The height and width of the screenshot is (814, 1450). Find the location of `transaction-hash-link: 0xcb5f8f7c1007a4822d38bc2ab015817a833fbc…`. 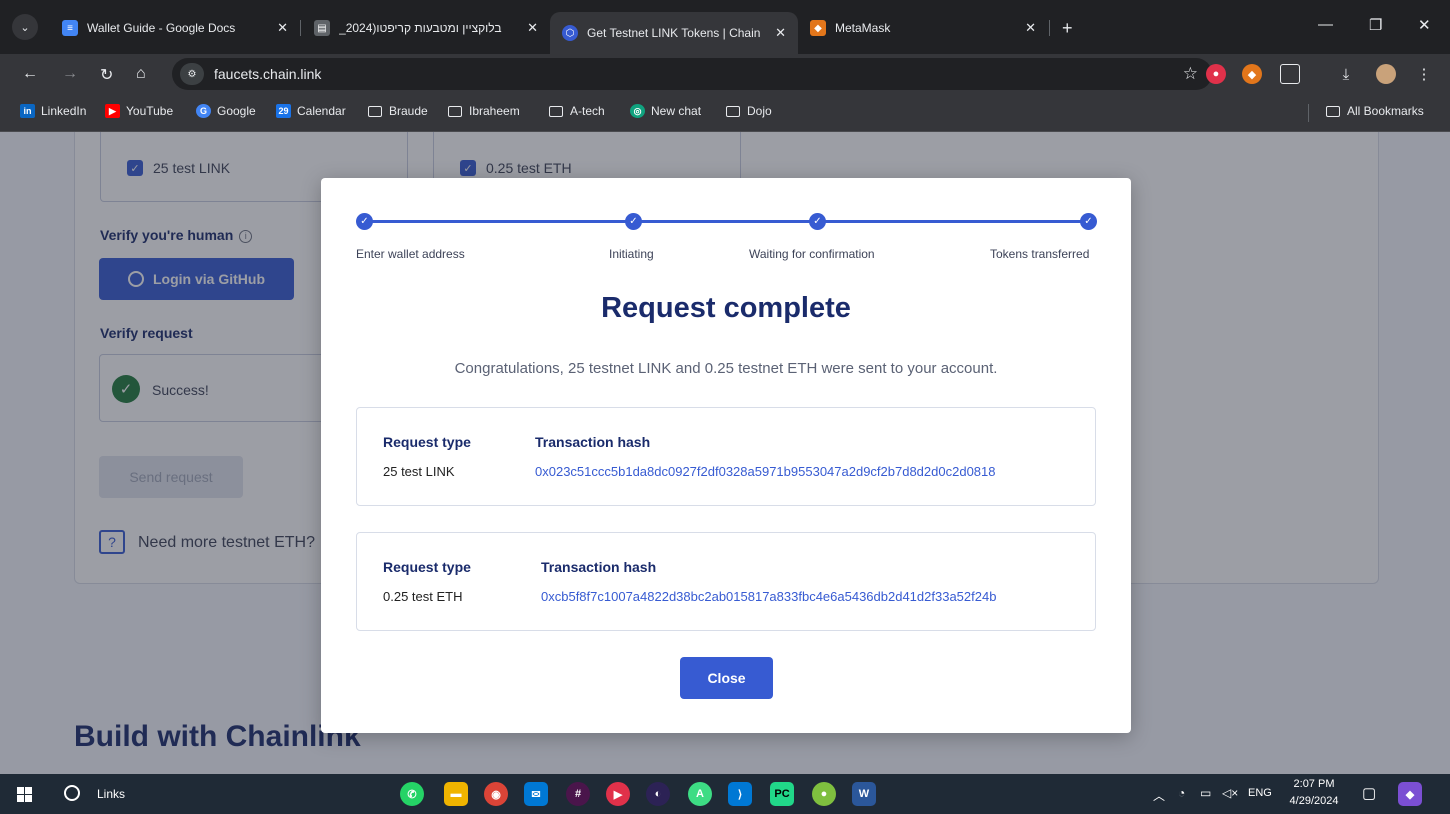

transaction-hash-link: 0xcb5f8f7c1007a4822d38bc2ab015817a833fbc… is located at coordinates (768, 596).